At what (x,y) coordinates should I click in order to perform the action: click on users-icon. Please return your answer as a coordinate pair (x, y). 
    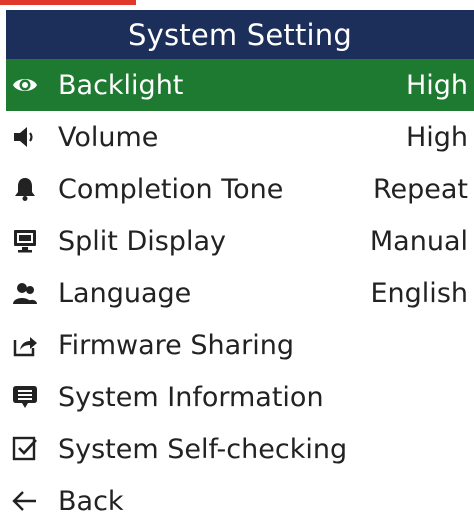
    Looking at the image, I should click on (25, 293).